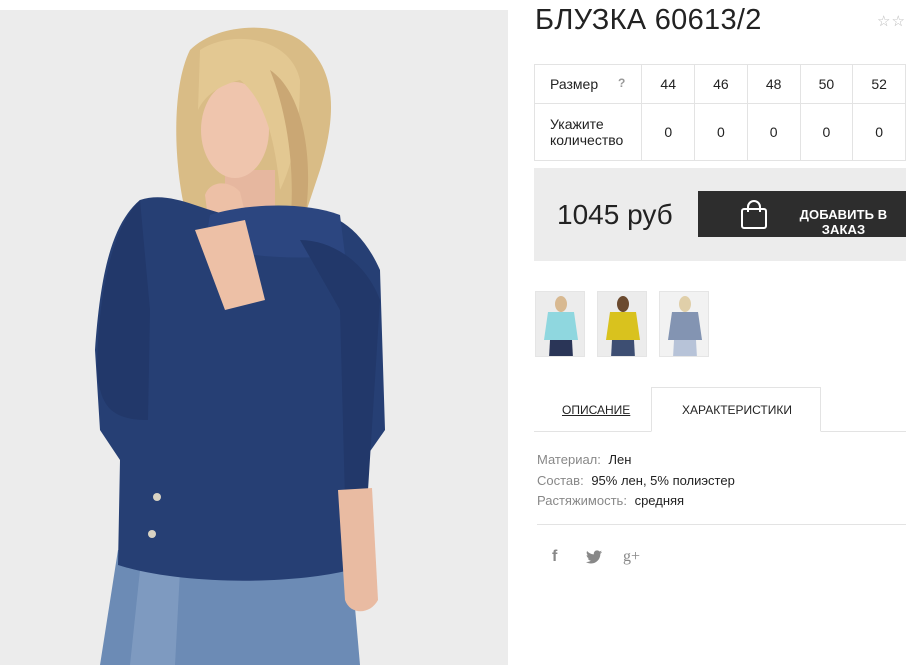  Describe the element at coordinates (648, 20) in the screenshot. I see `product-title: БЛУЗКА 60613/2` at that location.